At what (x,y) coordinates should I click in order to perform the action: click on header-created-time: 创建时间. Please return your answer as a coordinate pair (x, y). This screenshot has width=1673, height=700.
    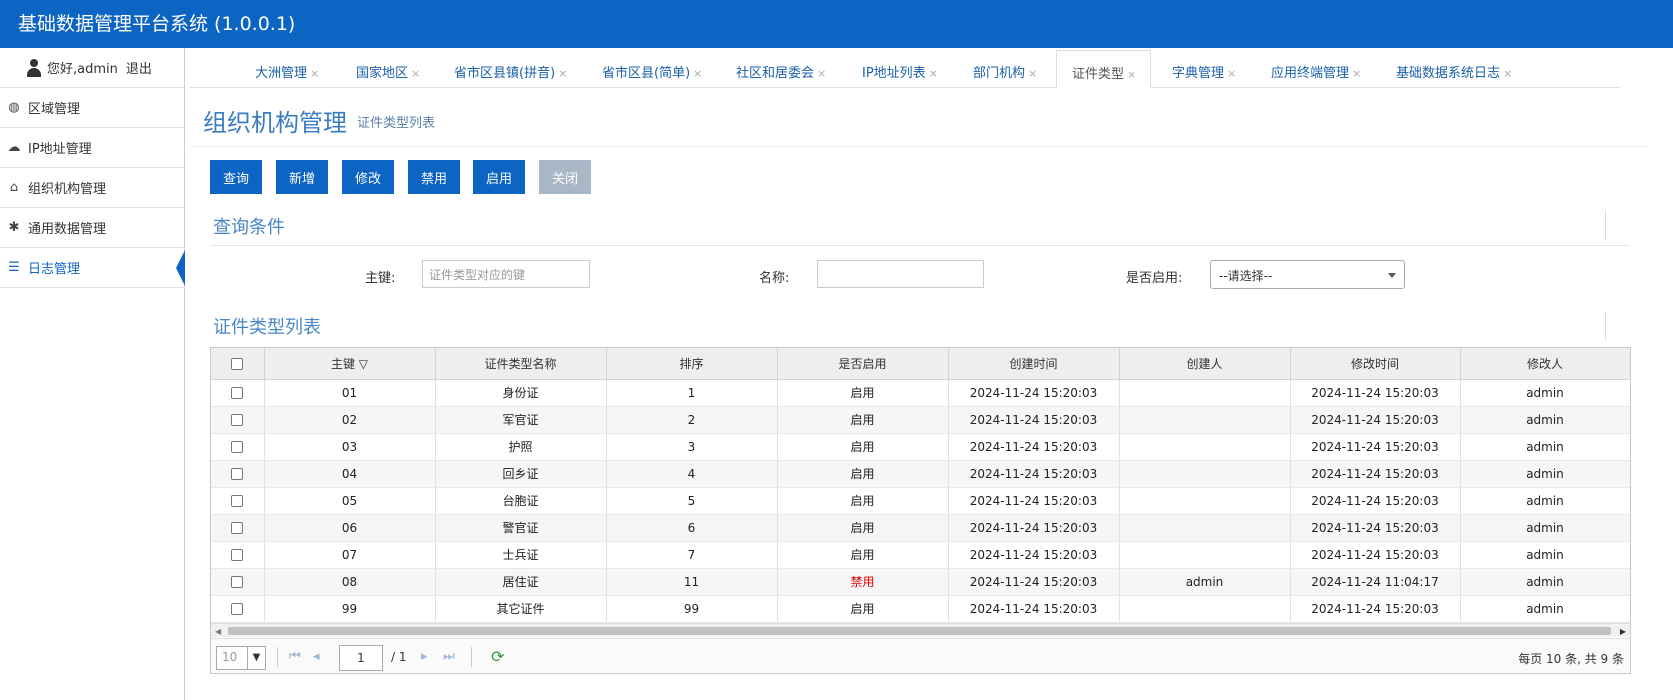
    Looking at the image, I should click on (1034, 364).